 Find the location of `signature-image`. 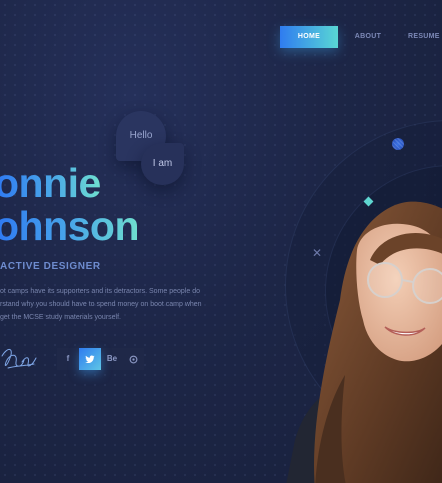

signature-image is located at coordinates (19, 359).